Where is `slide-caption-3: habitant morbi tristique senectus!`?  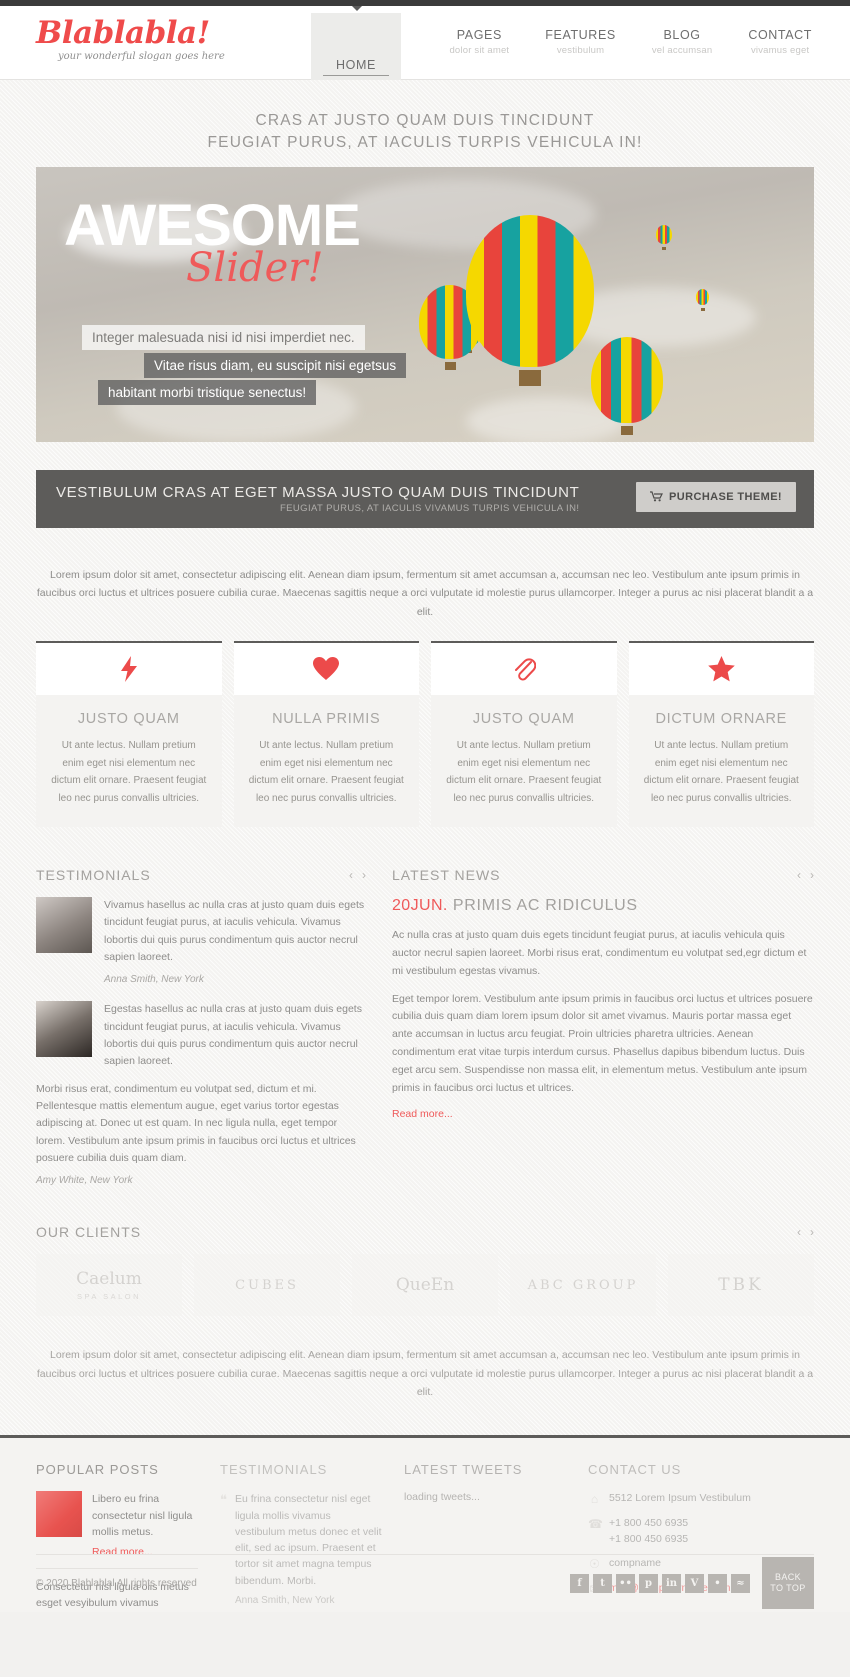 slide-caption-3: habitant morbi tristique senectus! is located at coordinates (207, 392).